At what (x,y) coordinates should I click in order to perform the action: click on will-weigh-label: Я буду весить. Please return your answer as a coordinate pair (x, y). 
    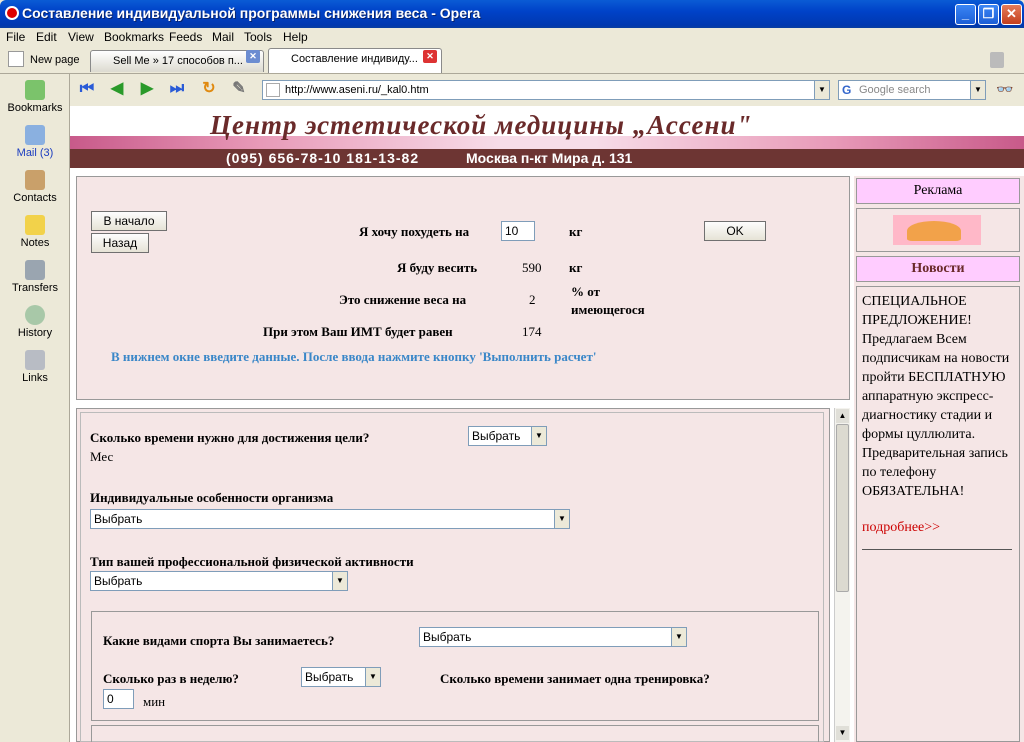
    Looking at the image, I should click on (437, 267).